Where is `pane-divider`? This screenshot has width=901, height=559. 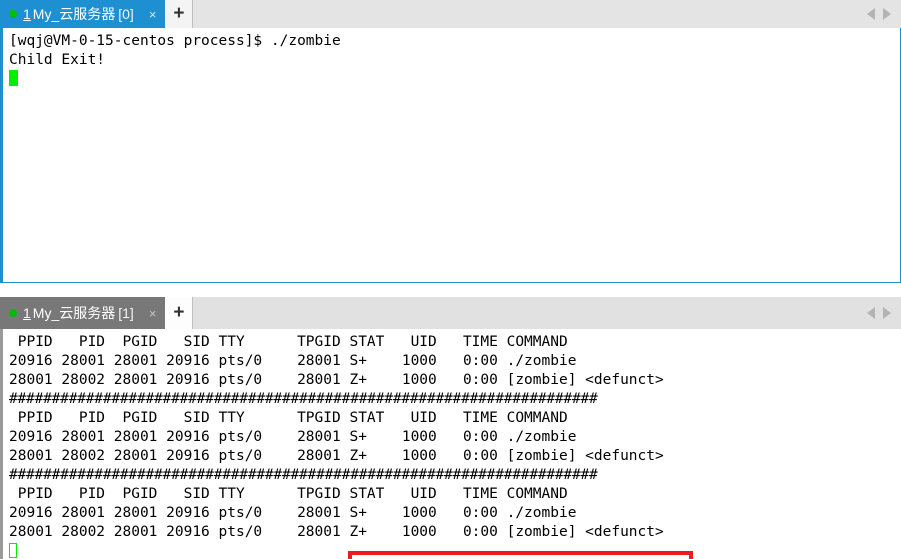
pane-divider is located at coordinates (450, 290).